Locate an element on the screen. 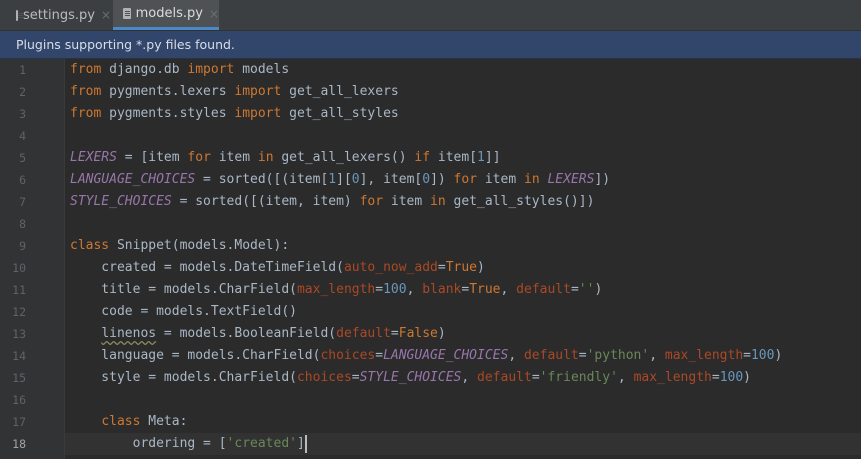 Image resolution: width=861 pixels, height=459 pixels. code-token: LANGUAGE_CHOICES is located at coordinates (446, 355).